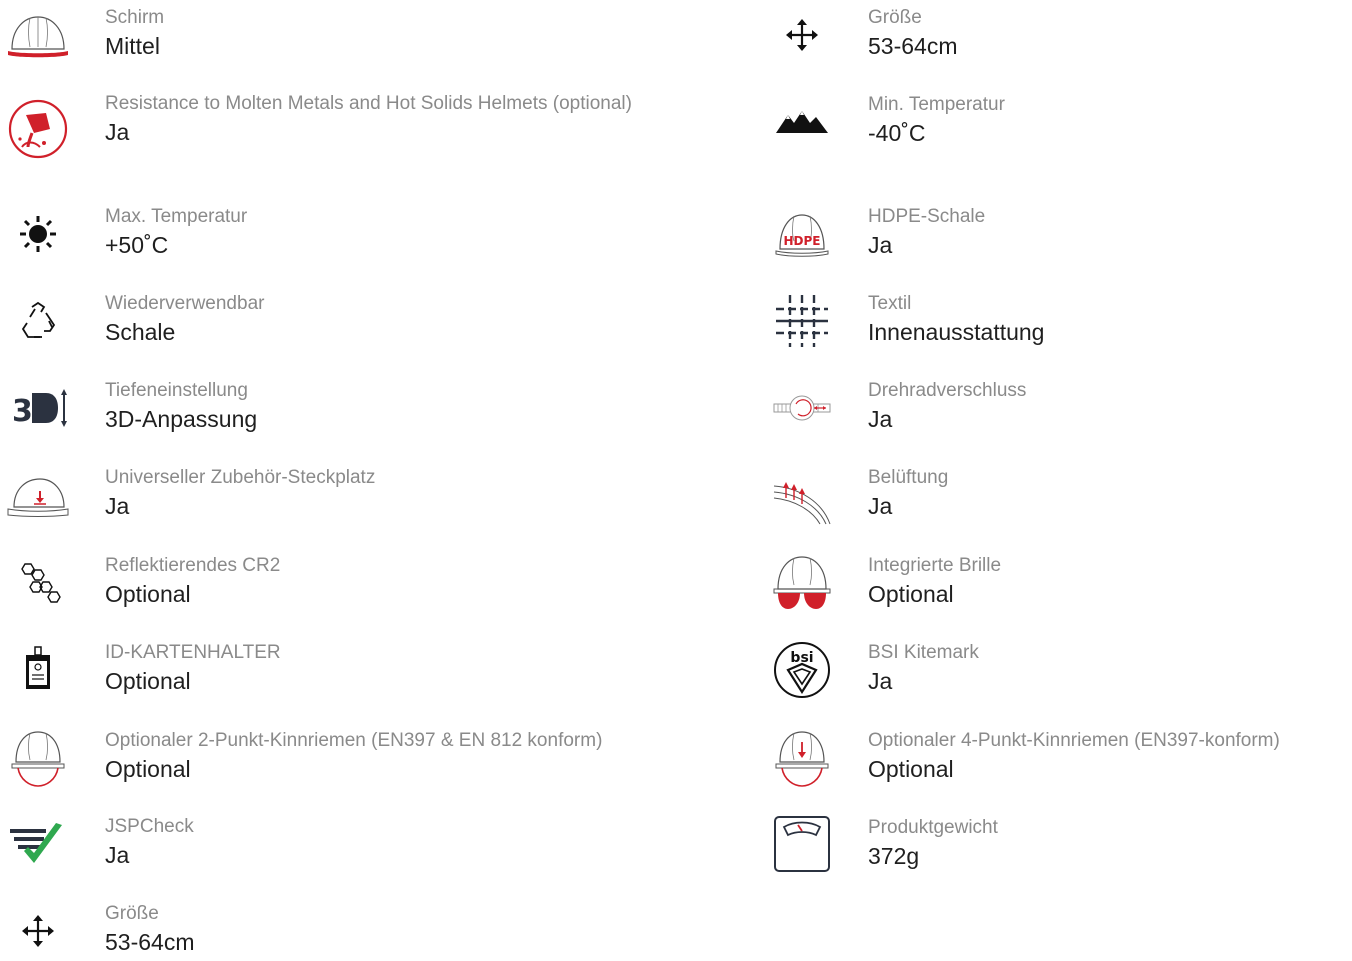  I want to click on feature-text: Produktgewicht 372g, so click(1110, 843).